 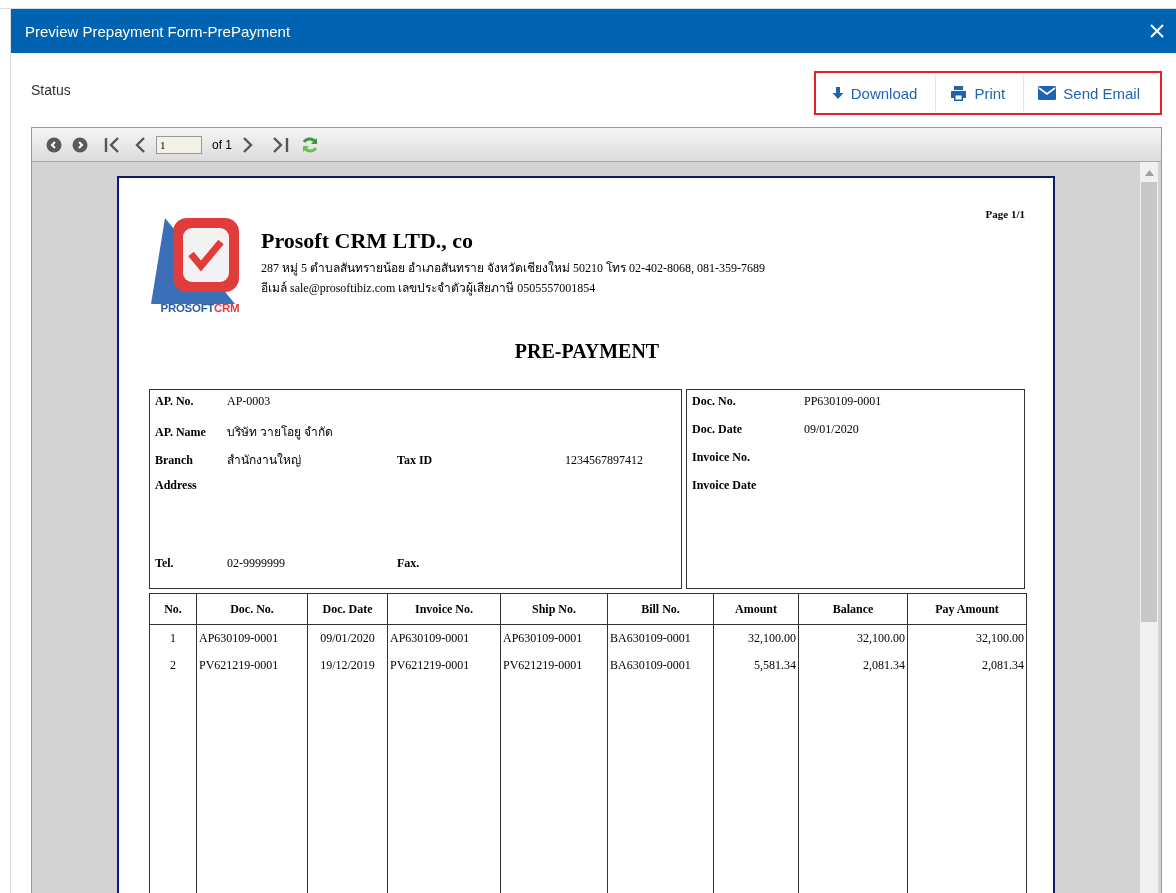 I want to click on column-header: Balance, so click(x=853, y=609).